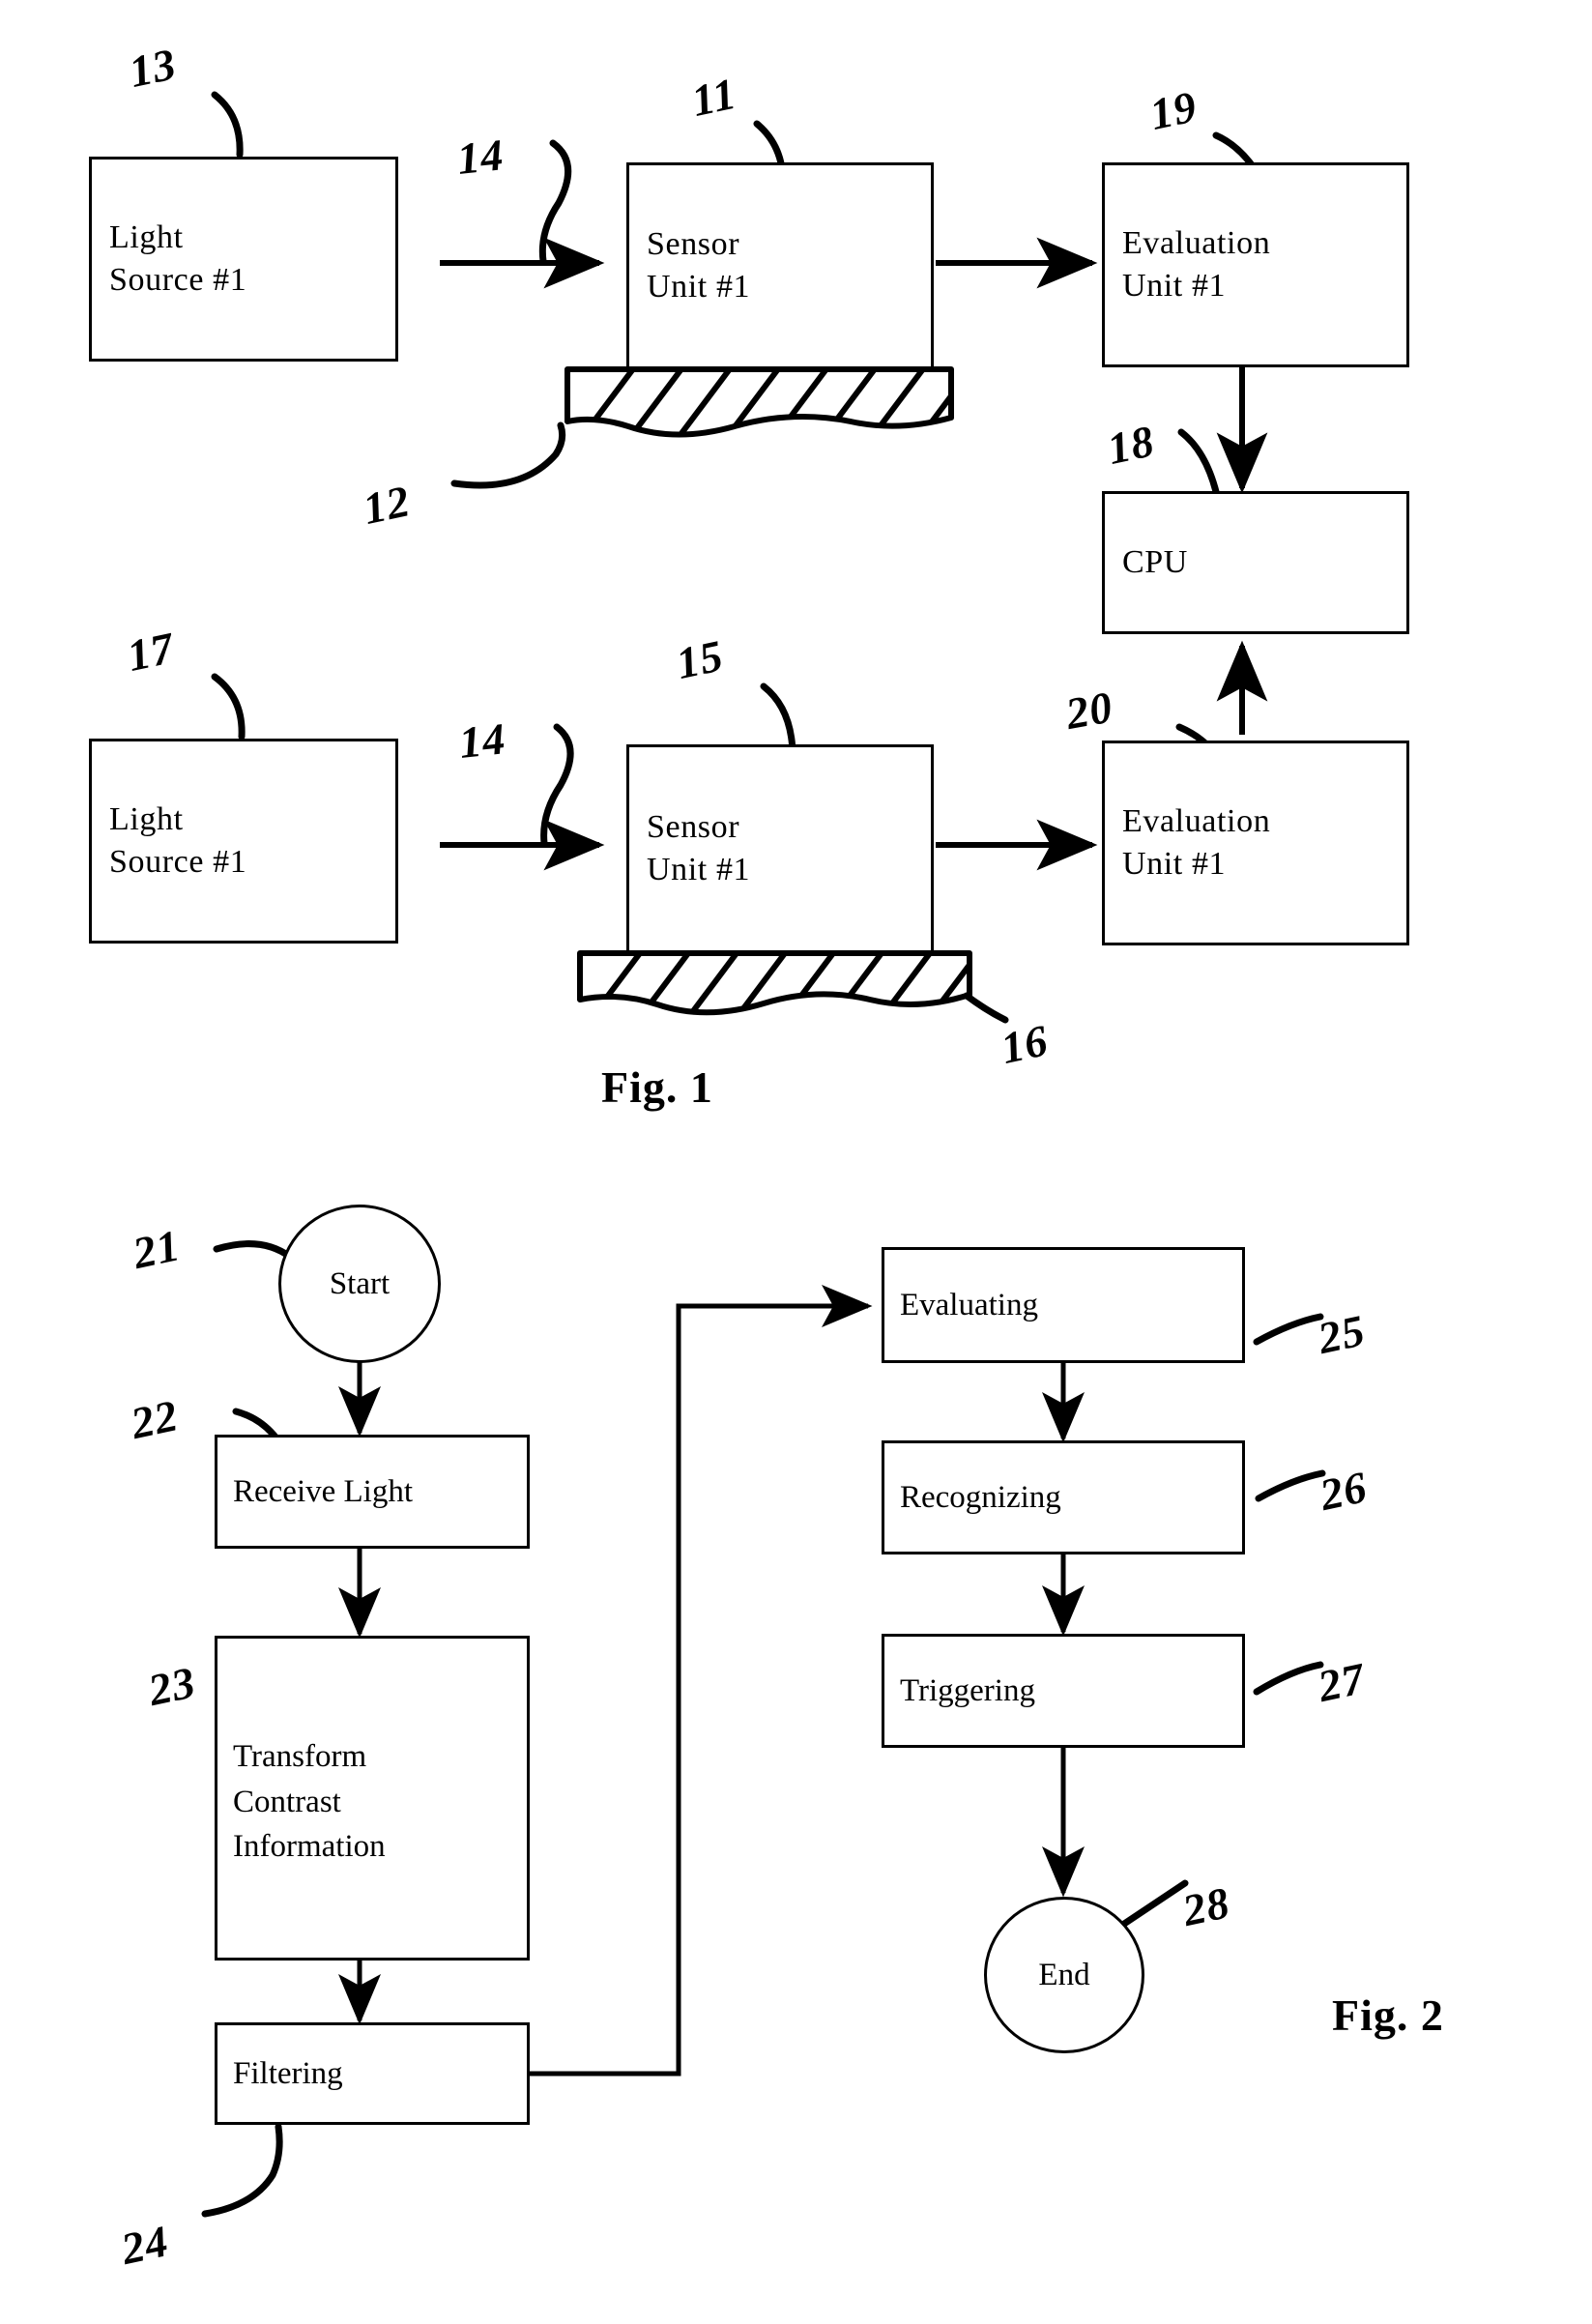 The width and height of the screenshot is (1592, 2324). Describe the element at coordinates (243, 841) in the screenshot. I see `block-light-source-2: Light Source #1` at that location.